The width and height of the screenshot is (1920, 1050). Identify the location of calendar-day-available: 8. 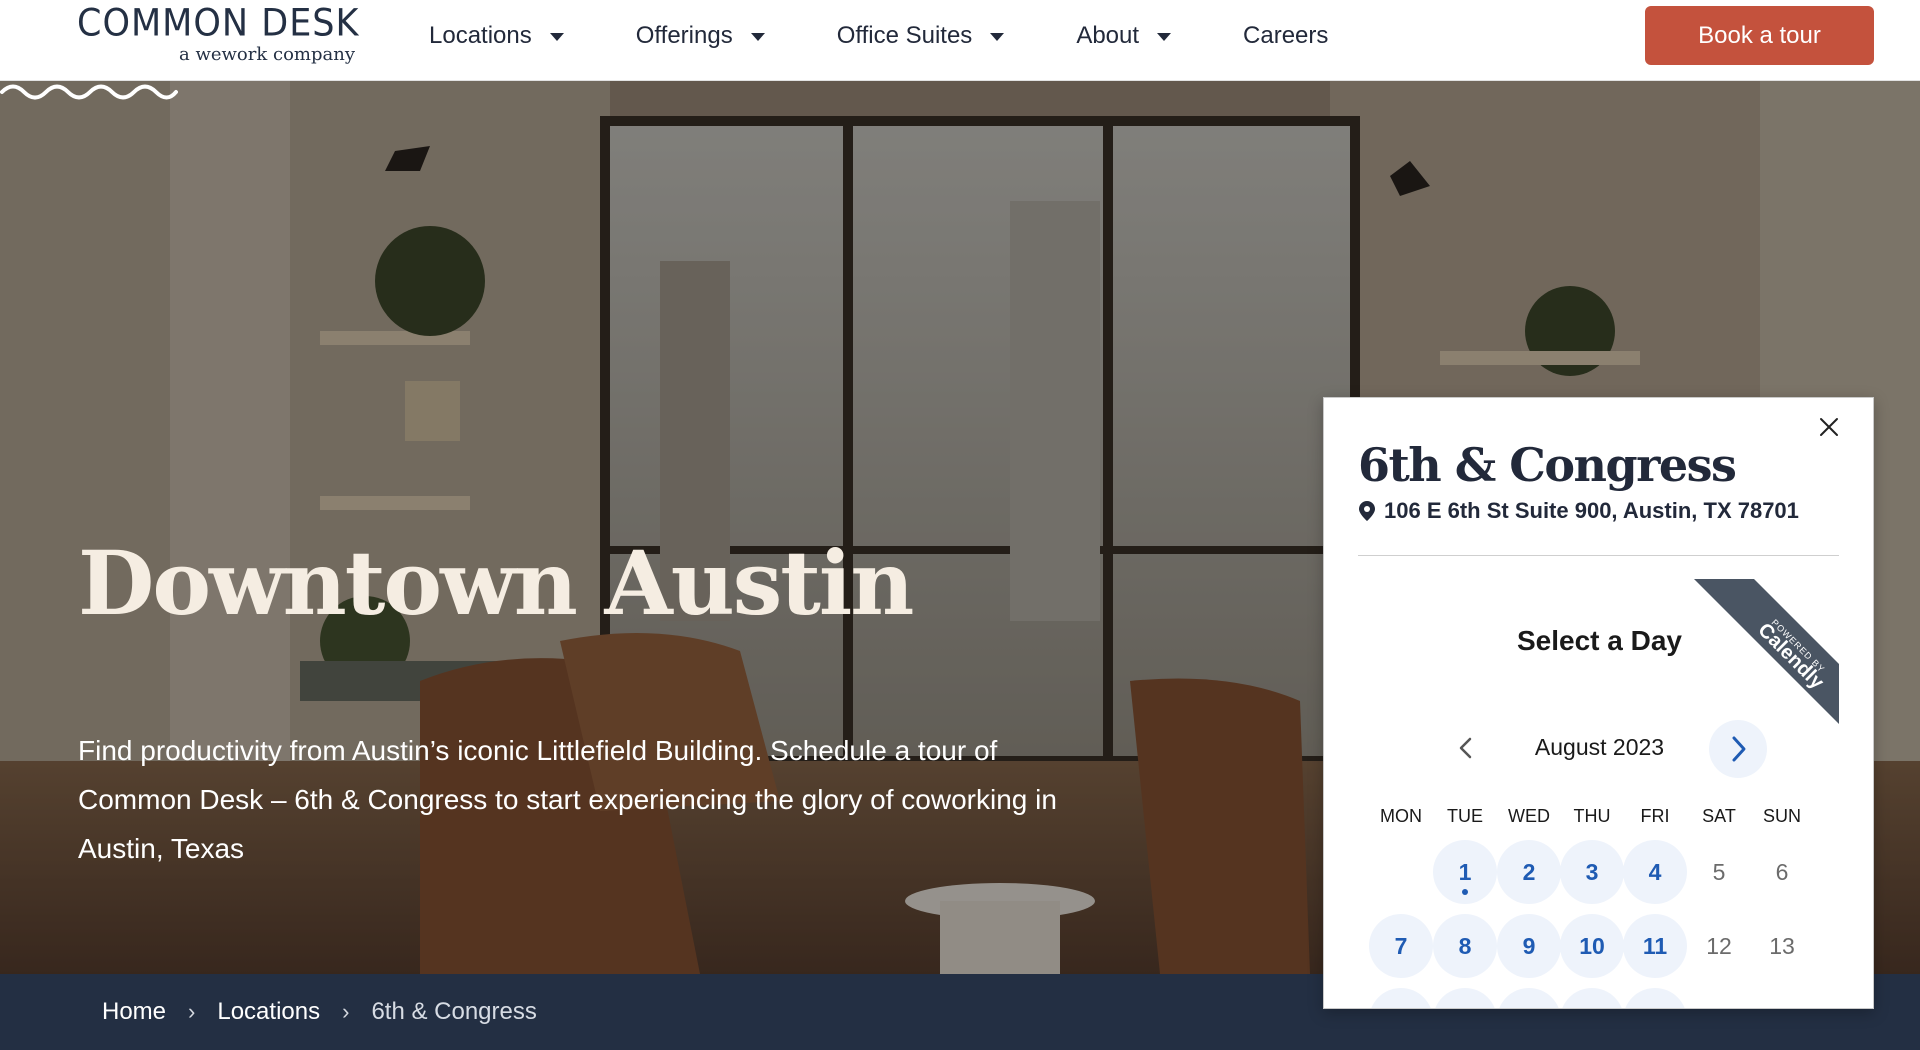
(1465, 946).